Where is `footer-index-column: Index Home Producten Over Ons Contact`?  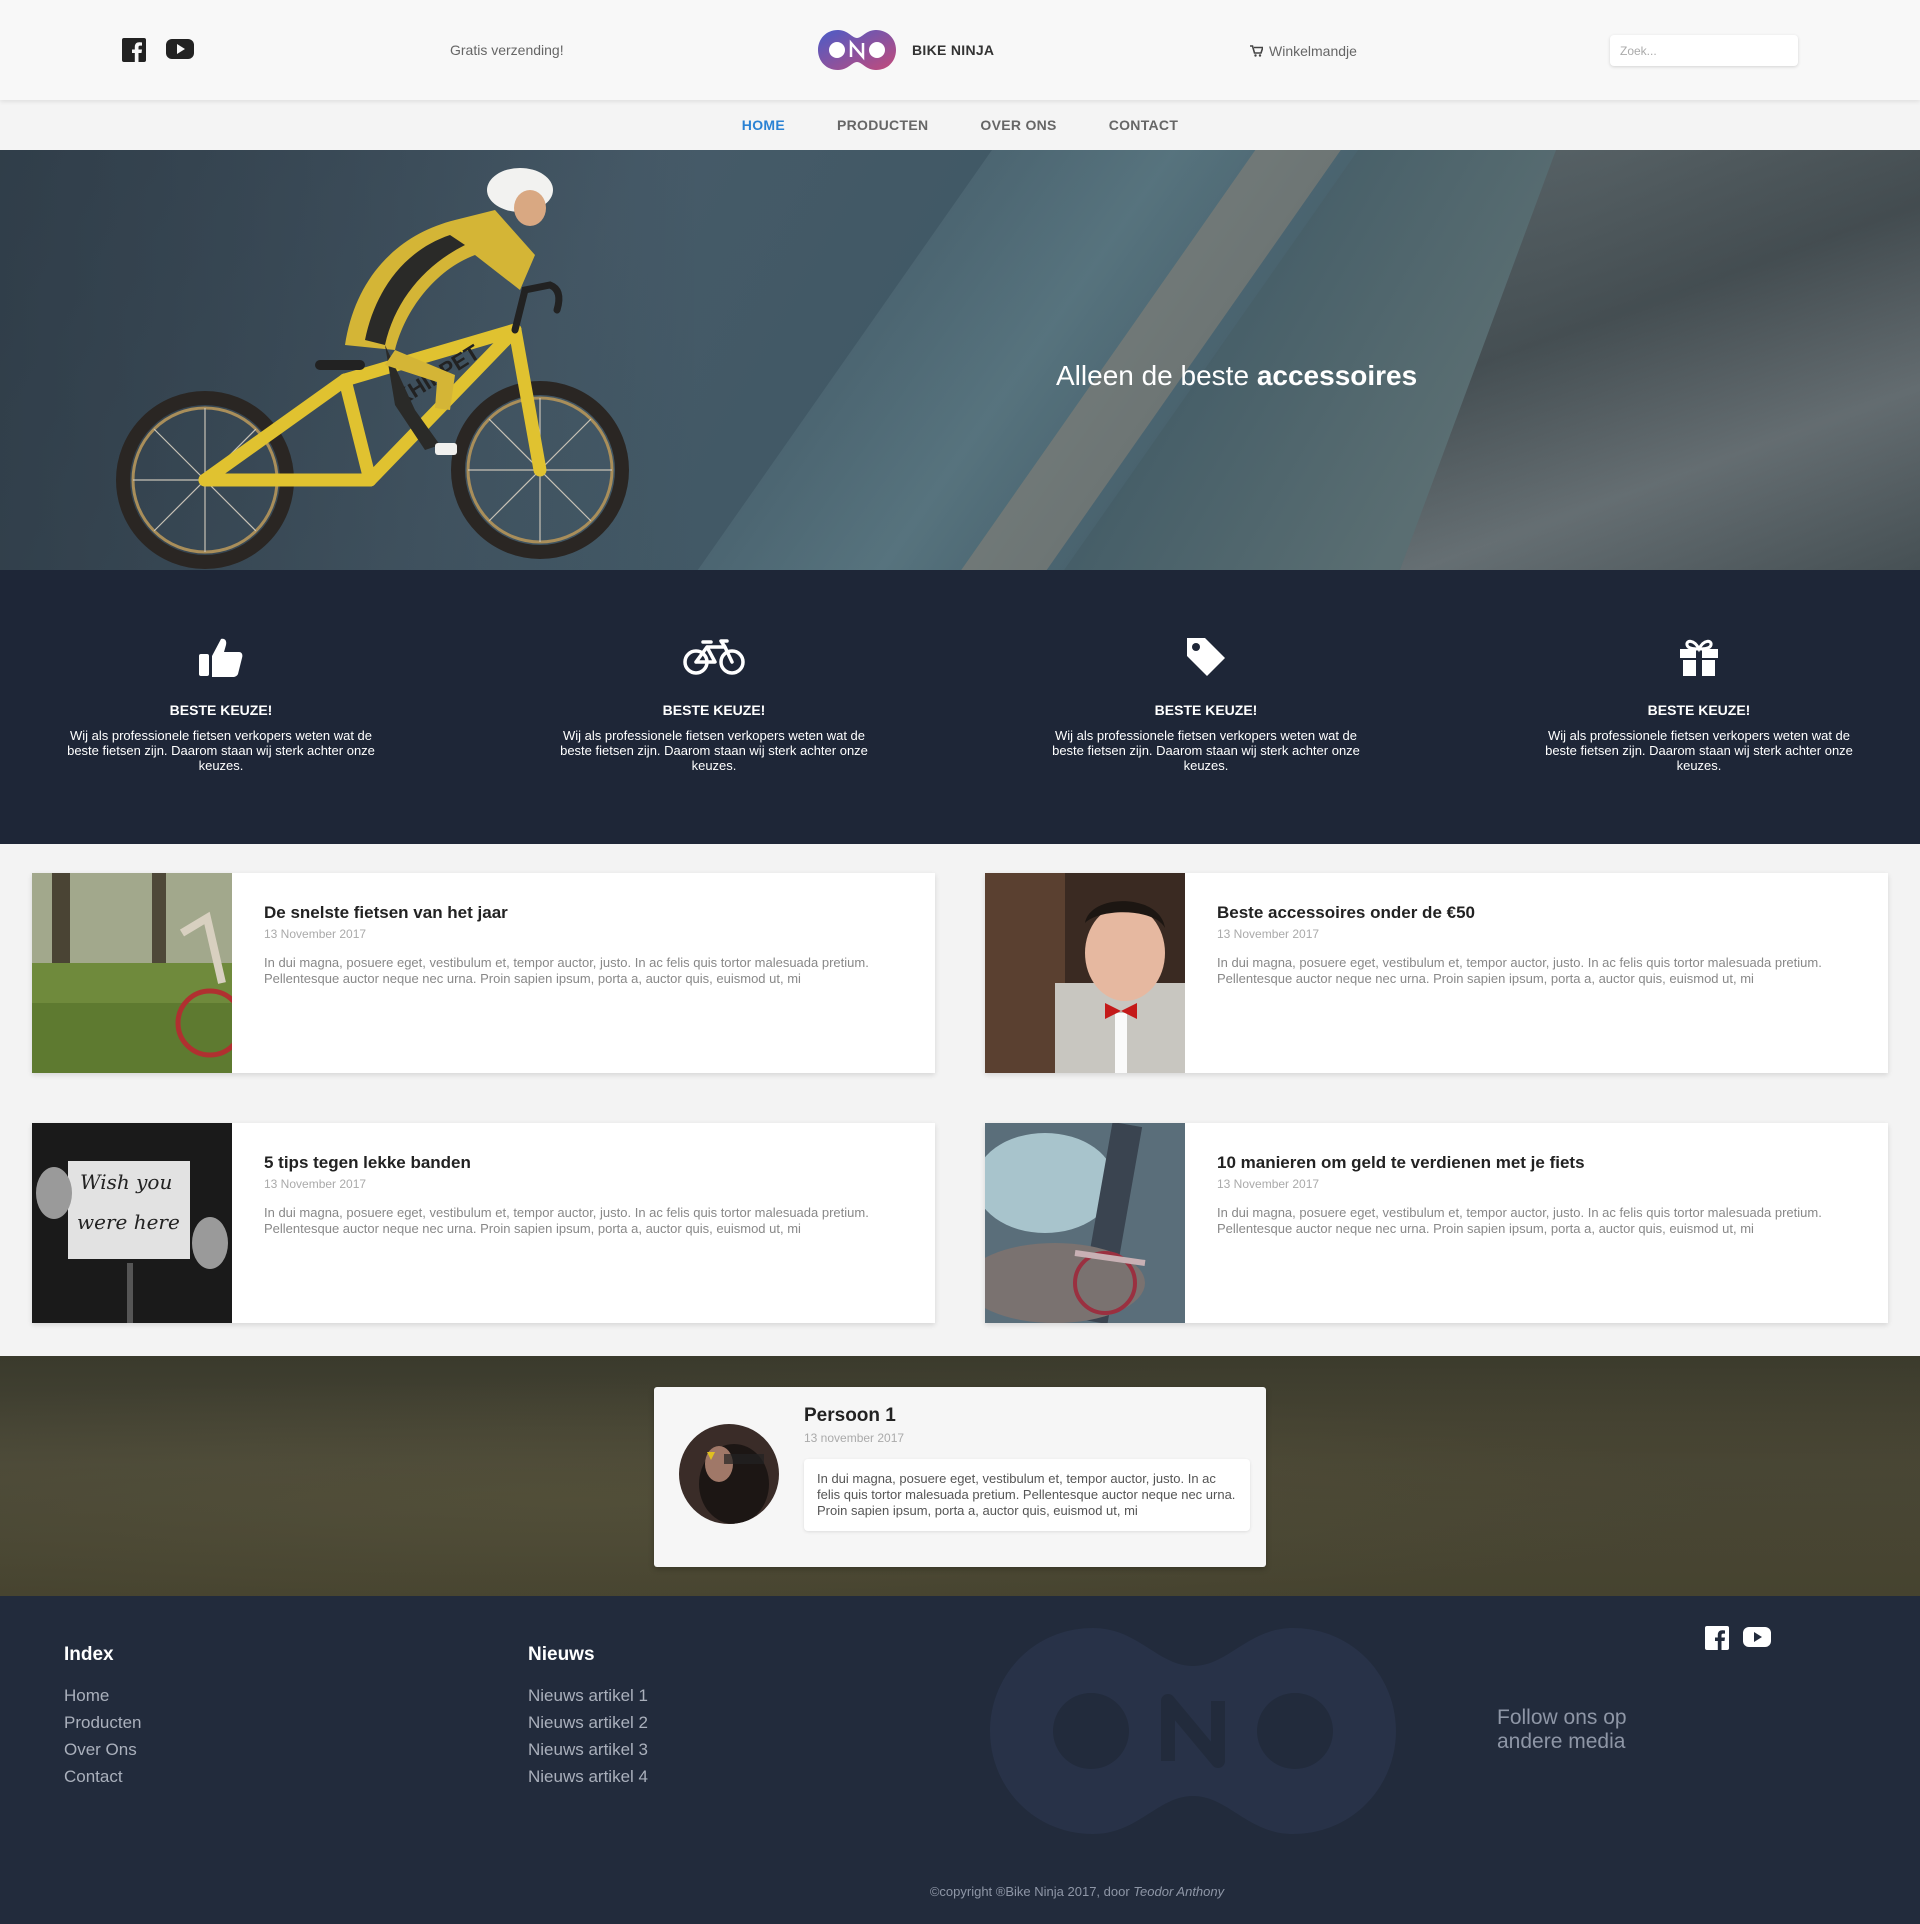 footer-index-column: Index Home Producten Over Ons Contact is located at coordinates (103, 1717).